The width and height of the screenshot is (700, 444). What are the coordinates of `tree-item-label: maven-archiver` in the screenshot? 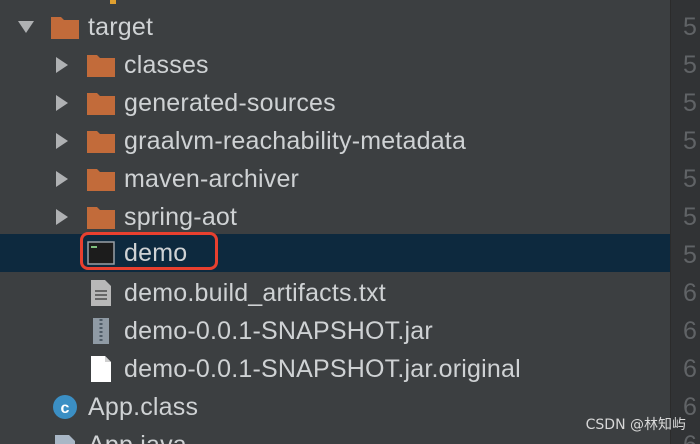 It's located at (212, 179).